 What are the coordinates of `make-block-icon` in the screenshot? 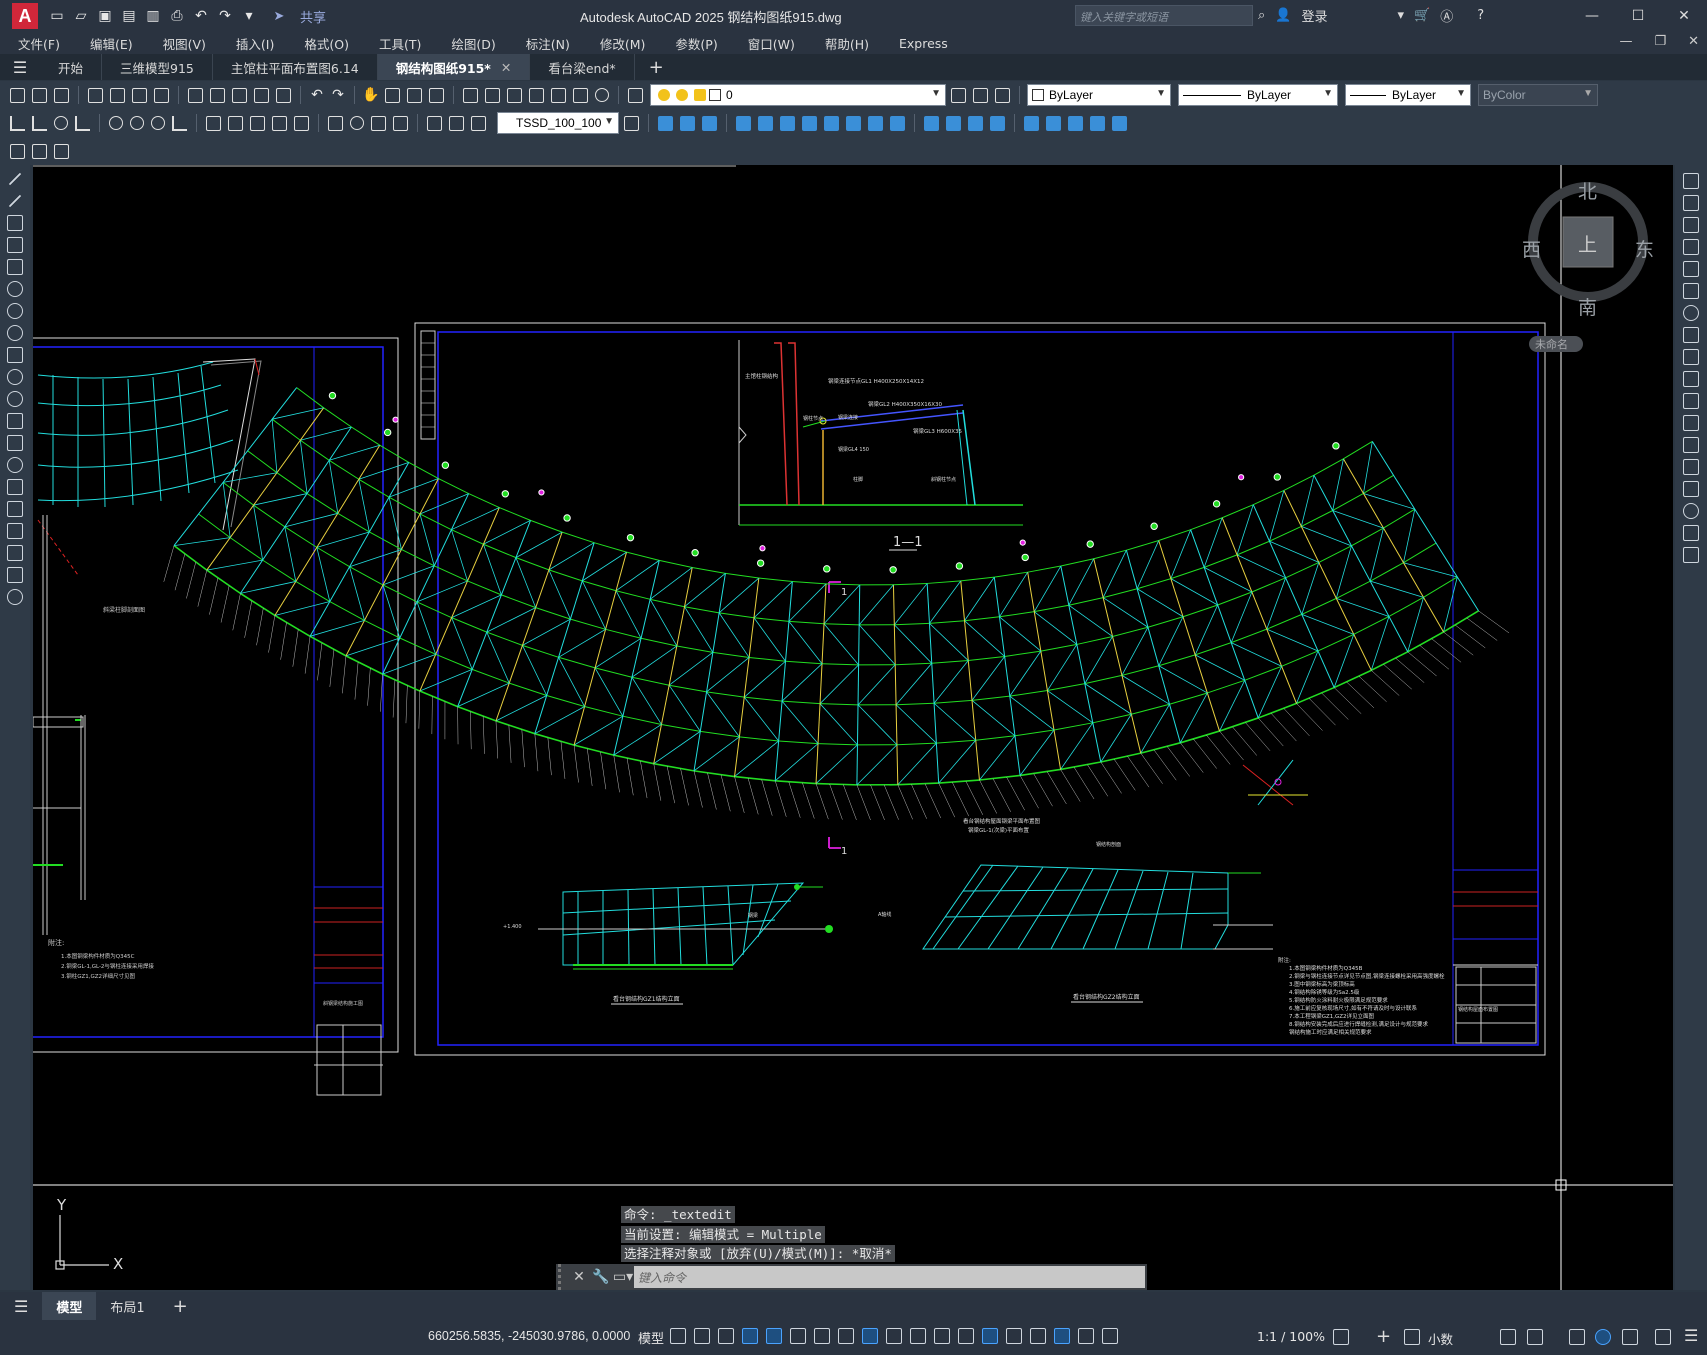 It's located at (15, 443).